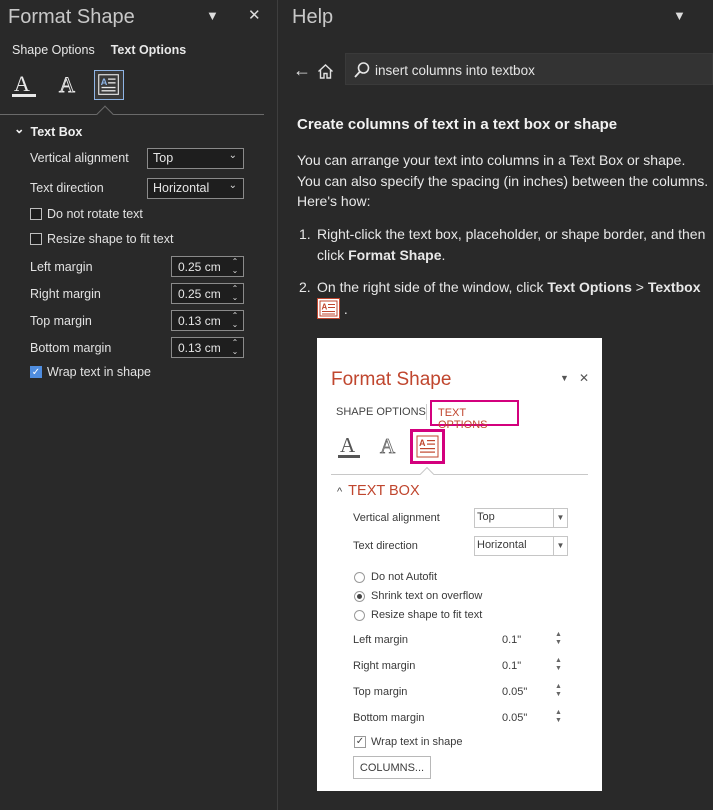 The width and height of the screenshot is (713, 810). What do you see at coordinates (199, 321) in the screenshot?
I see `top-margin-value: 0.13 cm` at bounding box center [199, 321].